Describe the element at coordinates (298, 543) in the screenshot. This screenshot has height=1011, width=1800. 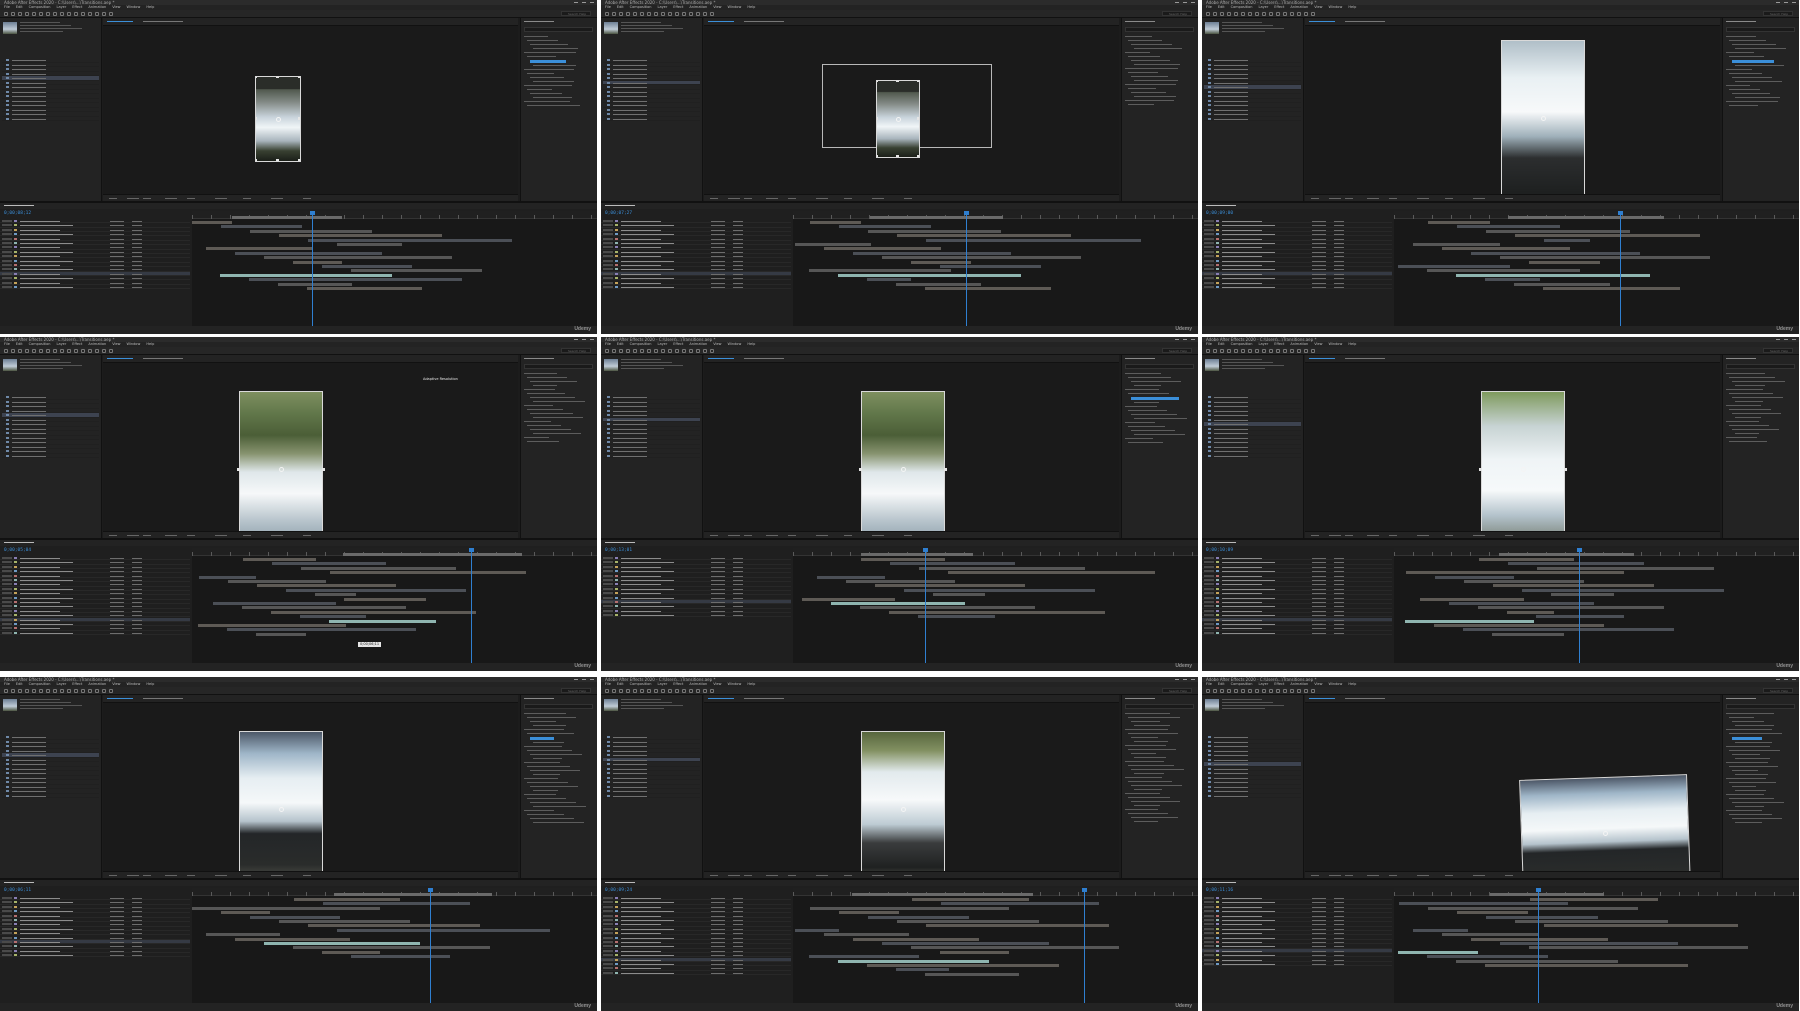
I see `timeline-tabs` at that location.